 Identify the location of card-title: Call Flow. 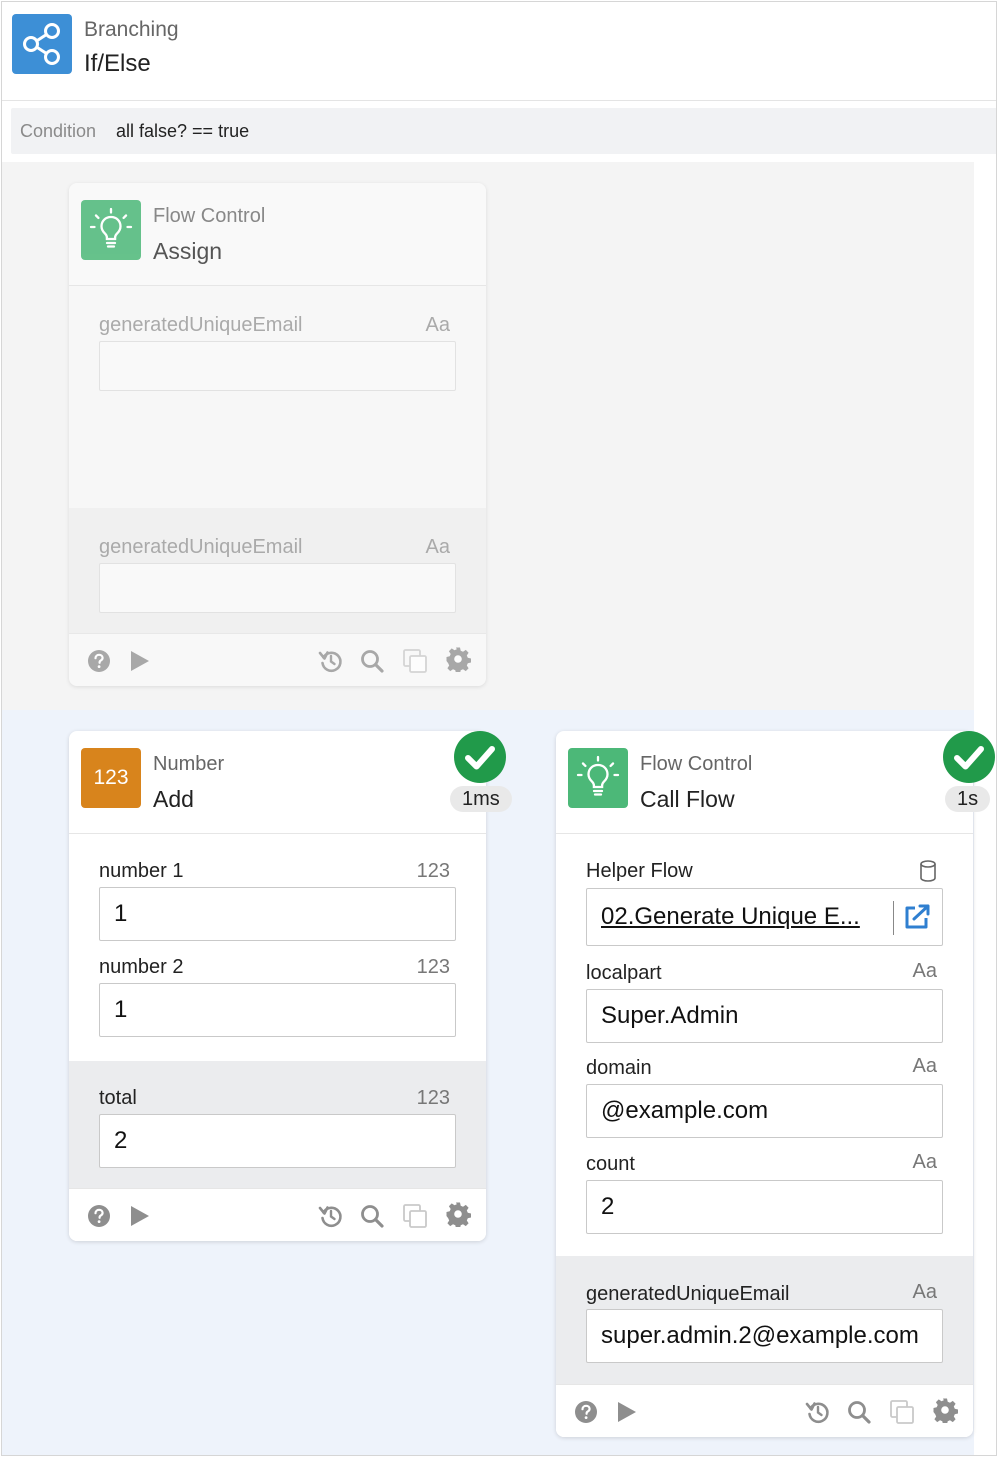
(687, 799).